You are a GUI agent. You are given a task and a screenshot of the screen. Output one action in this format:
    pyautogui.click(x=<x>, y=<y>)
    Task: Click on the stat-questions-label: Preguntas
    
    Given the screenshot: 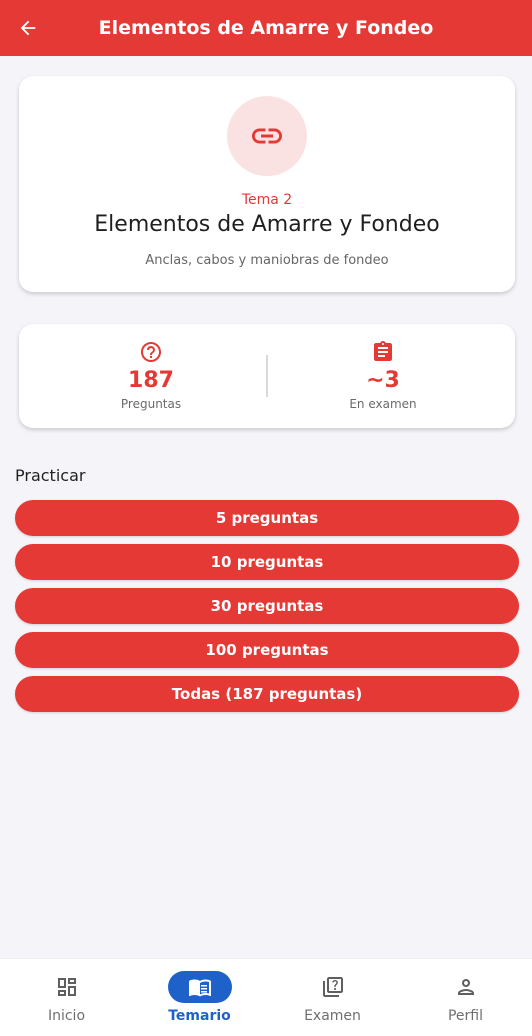 What is the action you would take?
    pyautogui.click(x=151, y=404)
    